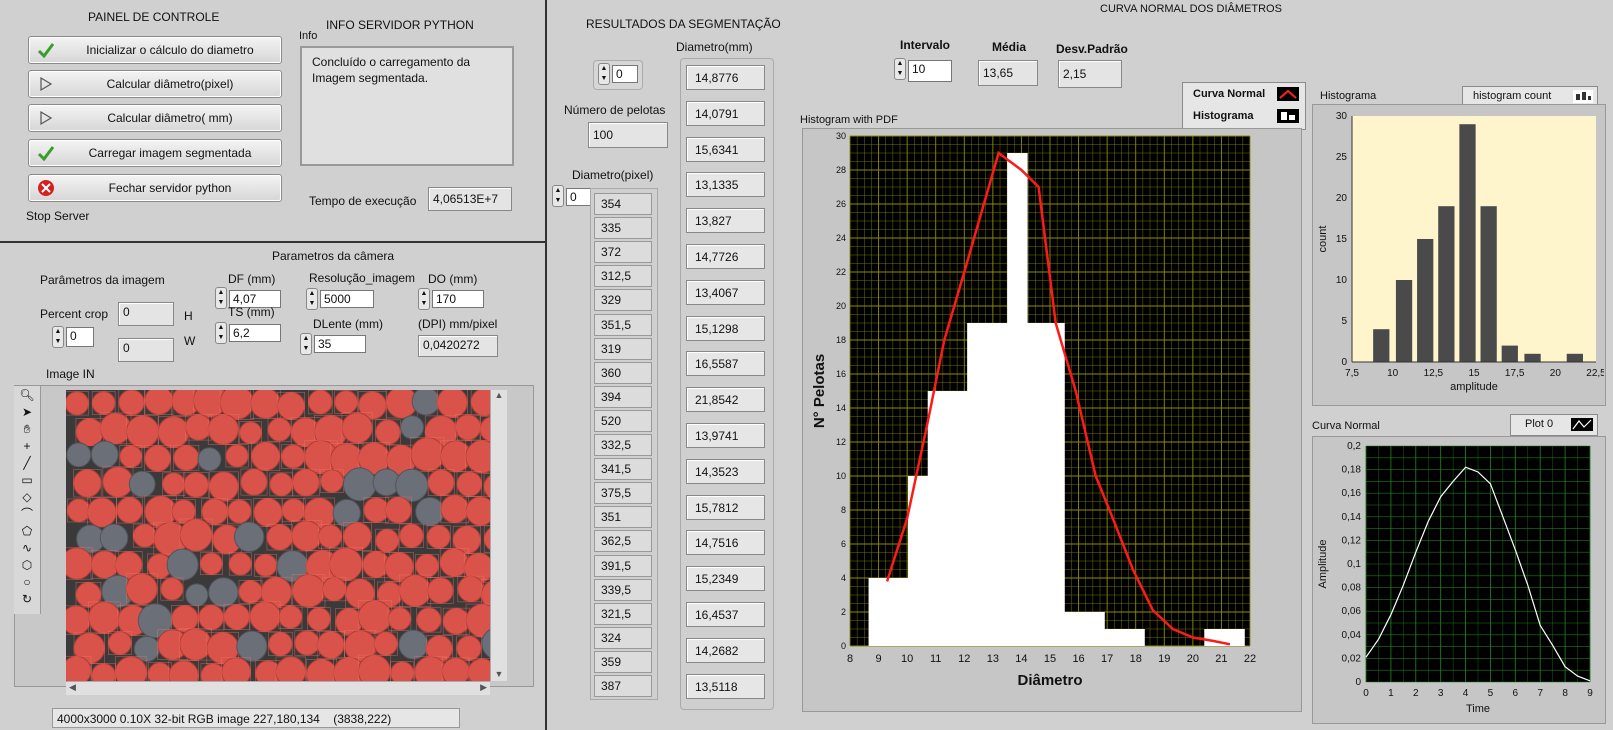  What do you see at coordinates (57, 216) in the screenshot?
I see `stop-server-label: Stop Server` at bounding box center [57, 216].